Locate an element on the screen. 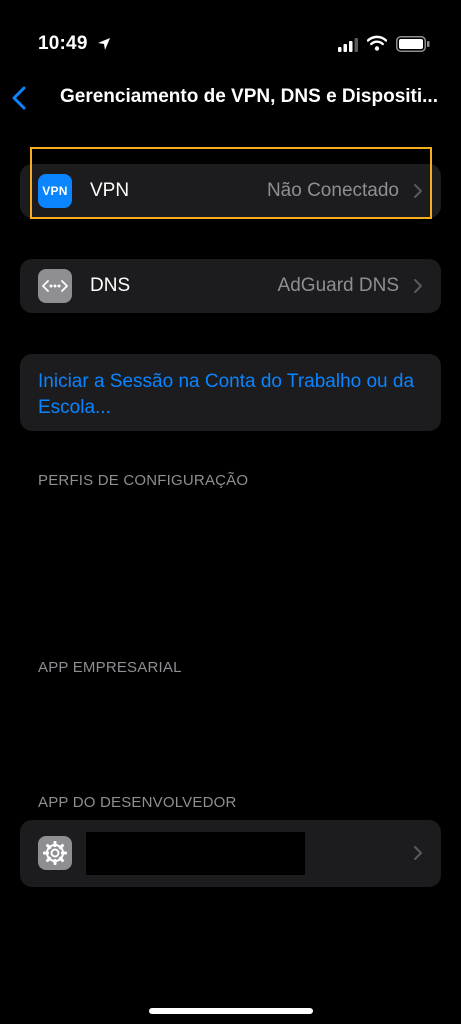 The width and height of the screenshot is (461, 1024). vpn-icon-label: VPN is located at coordinates (55, 191).